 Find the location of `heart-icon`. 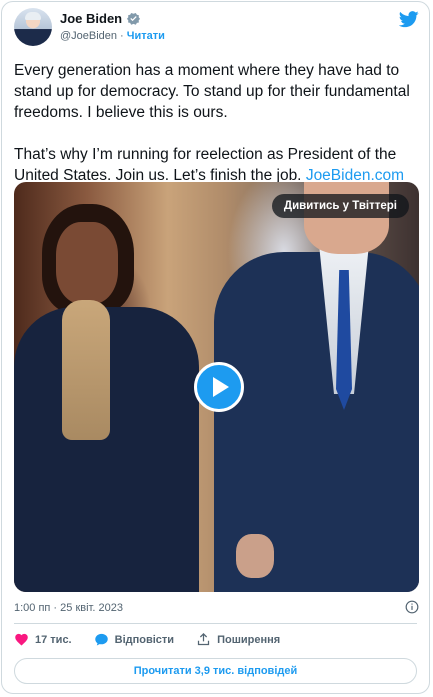

heart-icon is located at coordinates (21, 639).